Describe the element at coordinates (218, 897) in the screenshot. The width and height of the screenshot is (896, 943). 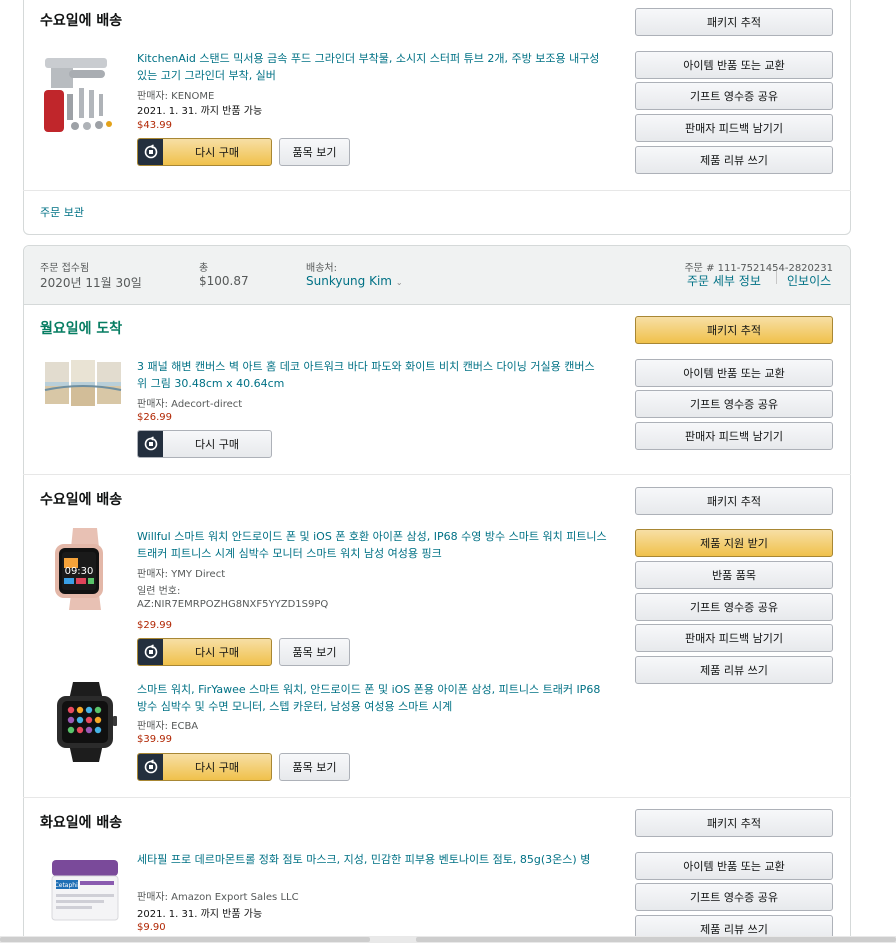
I see `seller-label: 판매자: Amazon Export Sales LLC` at that location.